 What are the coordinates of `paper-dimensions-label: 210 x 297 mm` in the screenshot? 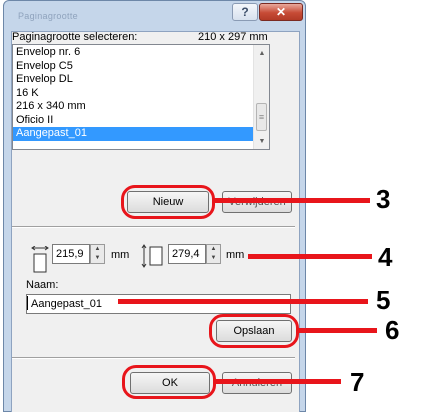 It's located at (233, 37).